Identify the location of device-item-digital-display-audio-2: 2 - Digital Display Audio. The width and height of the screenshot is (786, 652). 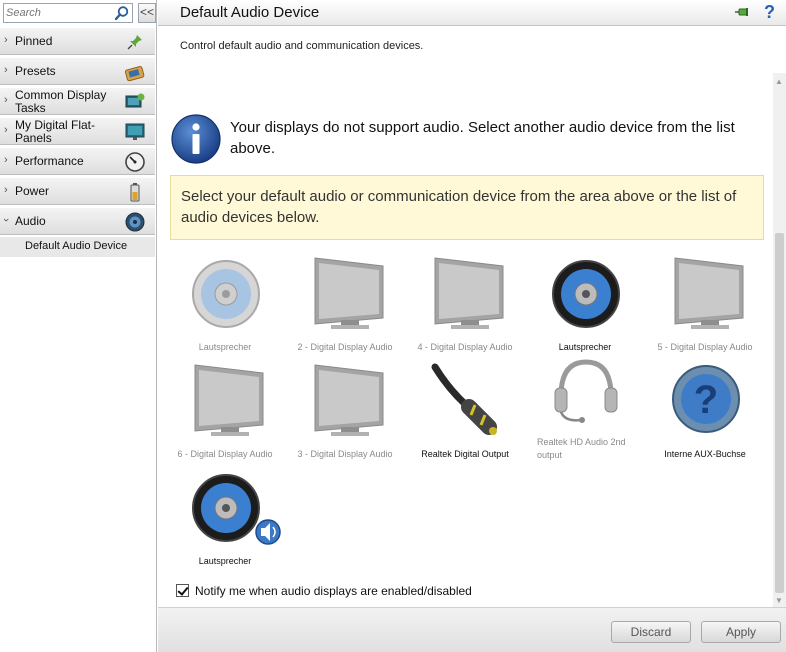
(345, 308).